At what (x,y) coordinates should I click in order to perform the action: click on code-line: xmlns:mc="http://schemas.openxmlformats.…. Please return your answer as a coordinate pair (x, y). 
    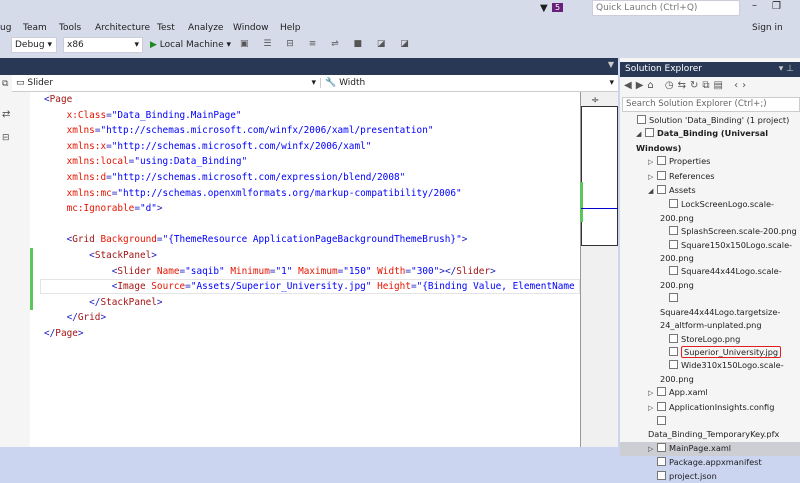
    Looking at the image, I should click on (264, 193).